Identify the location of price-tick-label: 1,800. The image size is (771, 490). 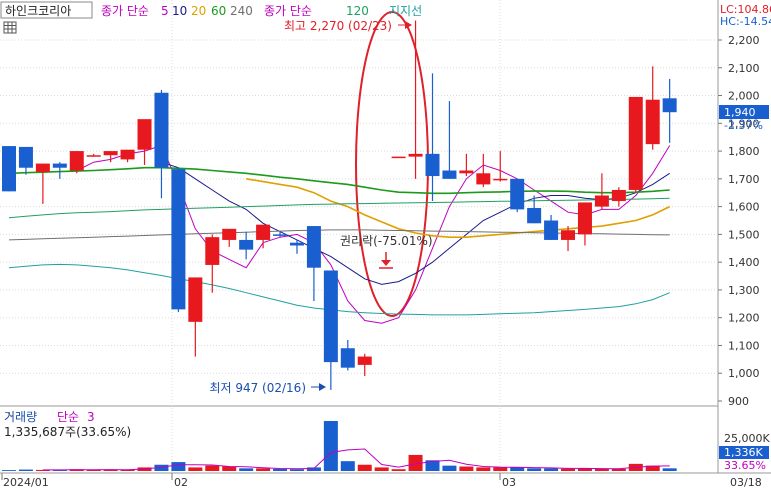
(744, 151).